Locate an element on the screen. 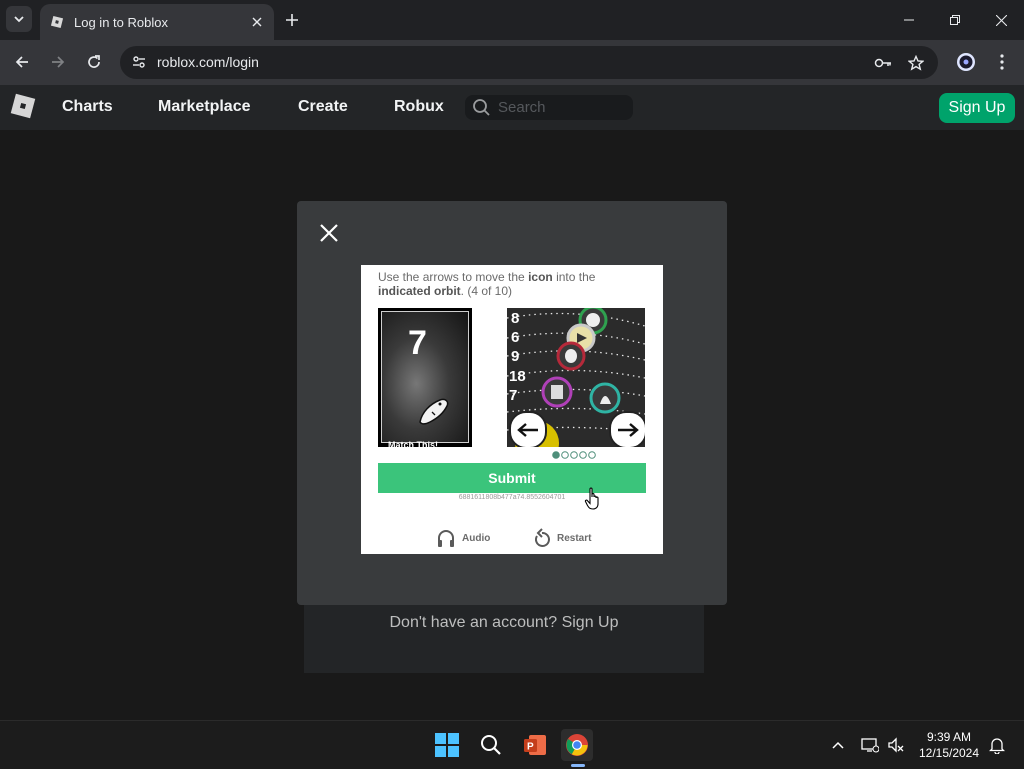 The width and height of the screenshot is (1024, 769). active-app-indicator is located at coordinates (578, 765).